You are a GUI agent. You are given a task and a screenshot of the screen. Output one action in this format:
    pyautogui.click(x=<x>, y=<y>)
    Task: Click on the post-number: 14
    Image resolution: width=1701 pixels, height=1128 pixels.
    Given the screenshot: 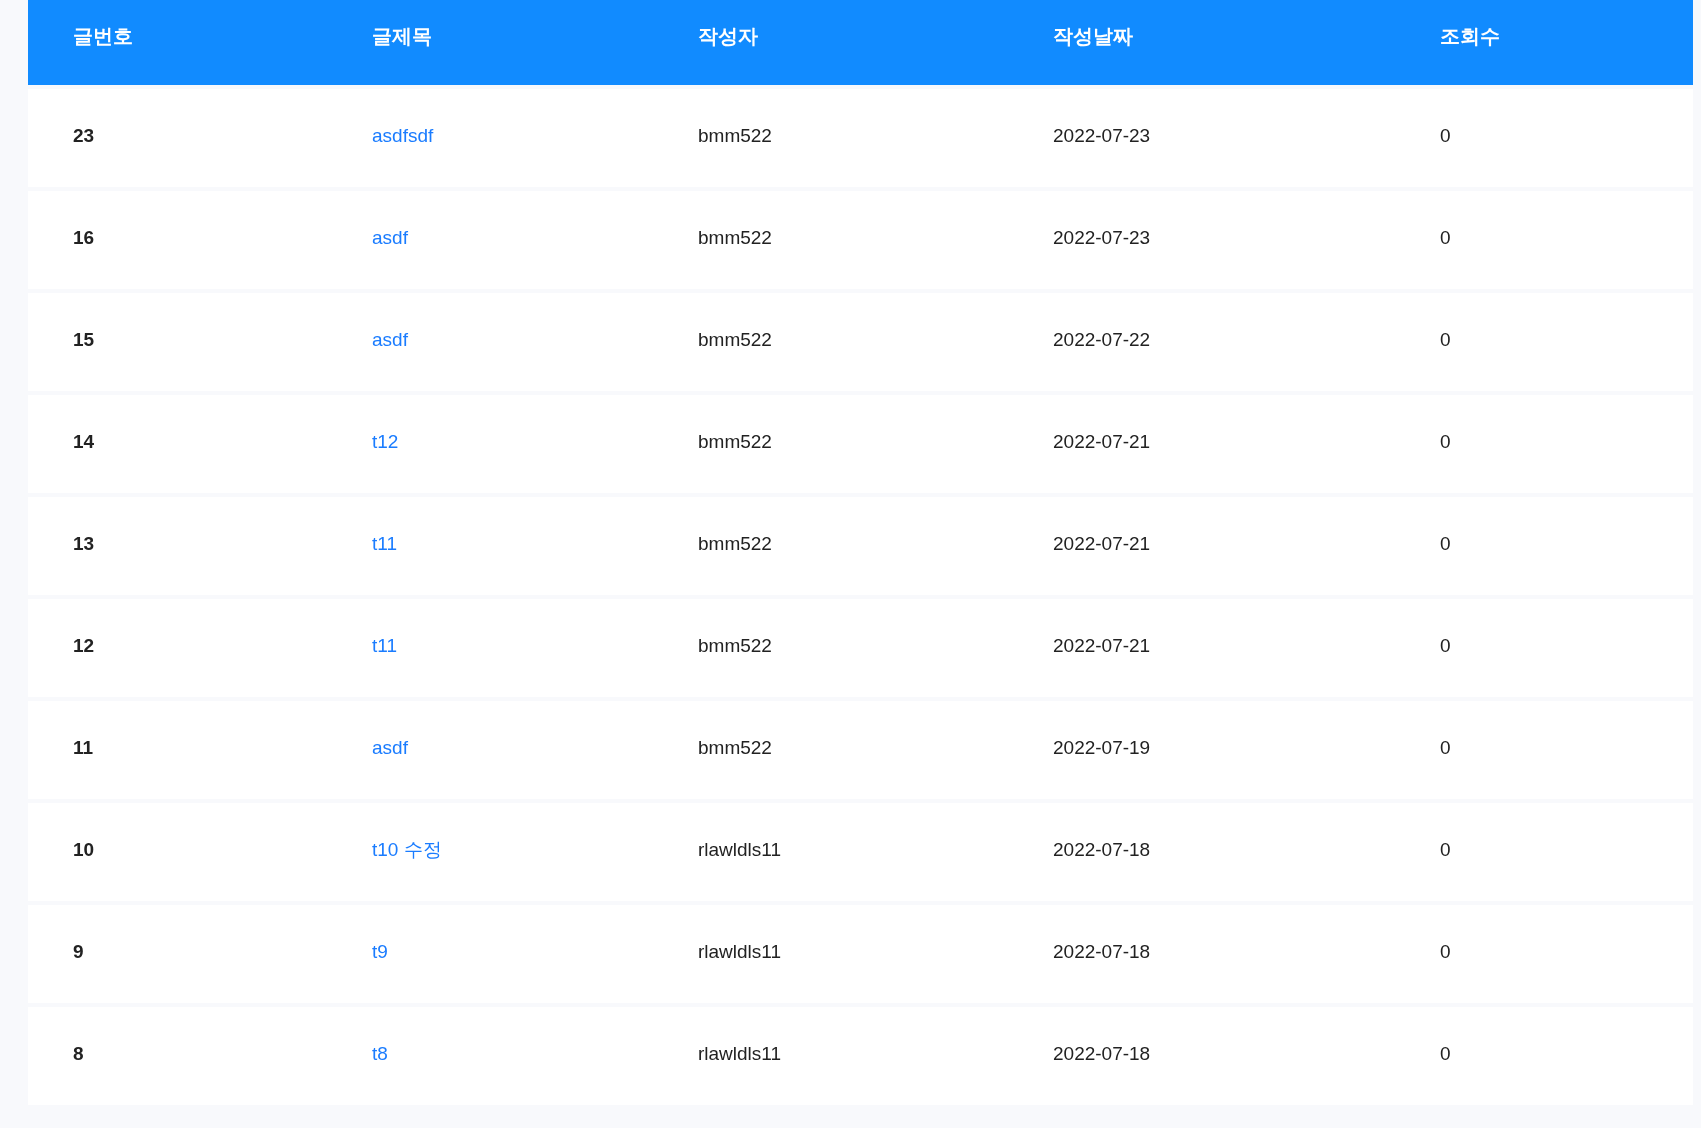 What is the action you would take?
    pyautogui.click(x=84, y=441)
    